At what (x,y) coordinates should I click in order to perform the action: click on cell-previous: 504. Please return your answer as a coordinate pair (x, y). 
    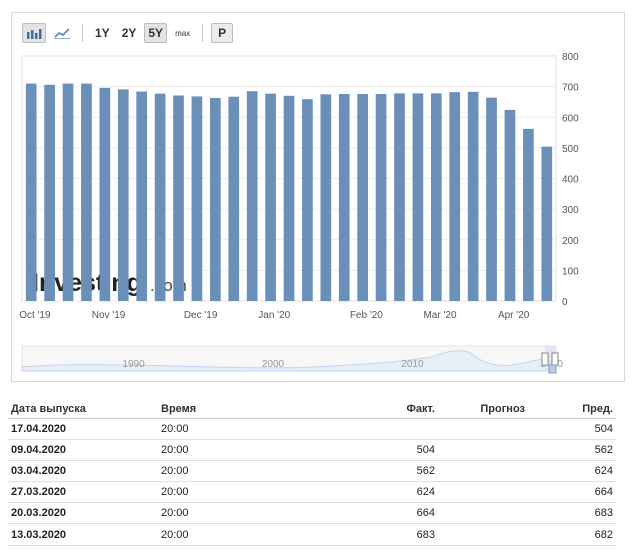
    Looking at the image, I should click on (572, 429).